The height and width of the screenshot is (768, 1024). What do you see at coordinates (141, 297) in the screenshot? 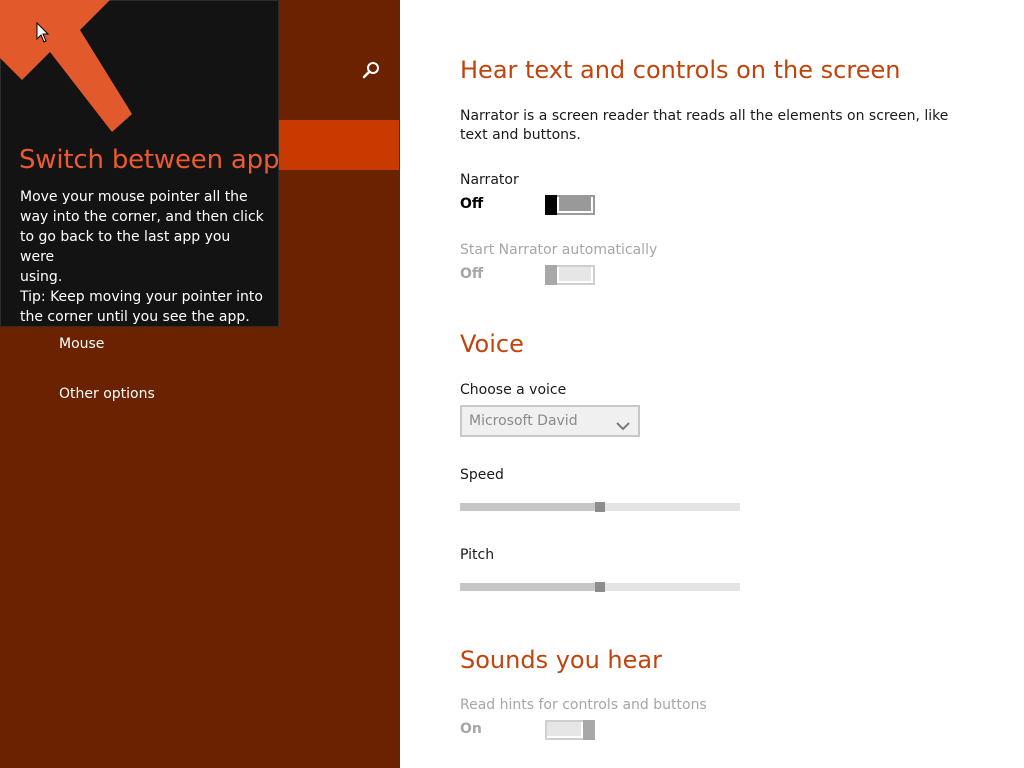
I see `tip-line: Tip: Keep moving your pointer into` at bounding box center [141, 297].